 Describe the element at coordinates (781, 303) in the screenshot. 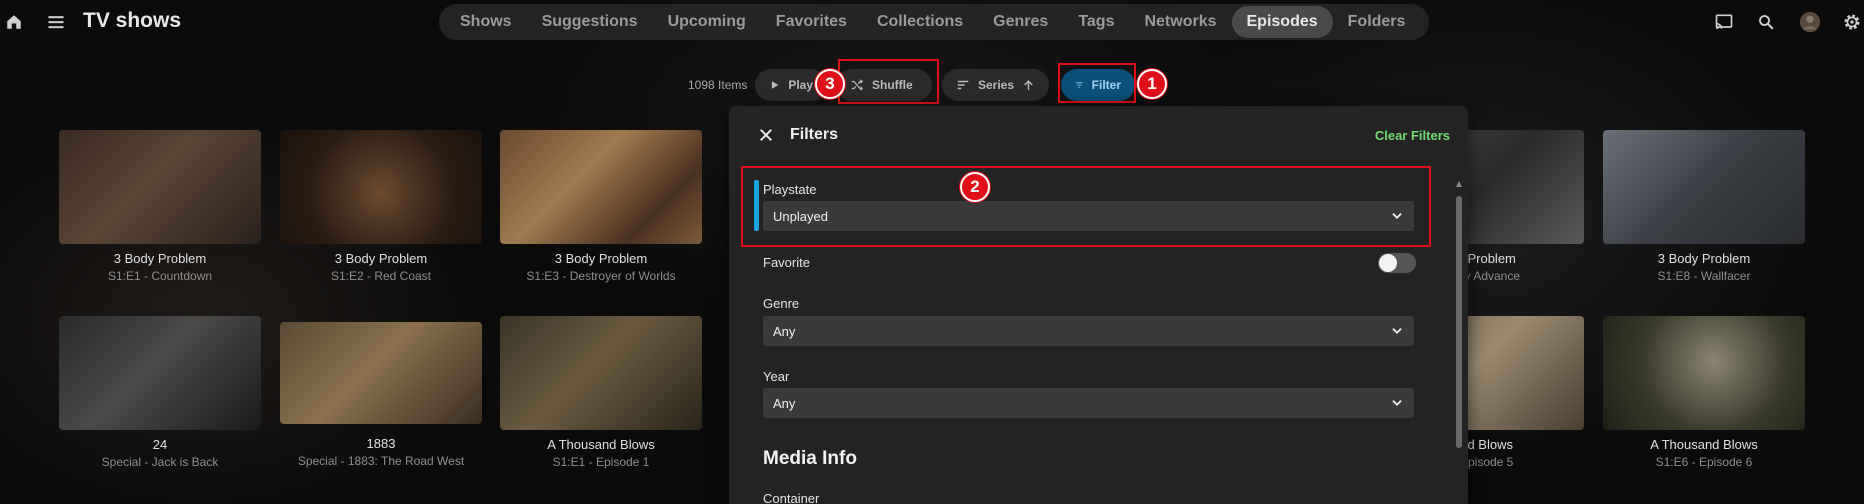

I see `genre-label: Genre` at that location.